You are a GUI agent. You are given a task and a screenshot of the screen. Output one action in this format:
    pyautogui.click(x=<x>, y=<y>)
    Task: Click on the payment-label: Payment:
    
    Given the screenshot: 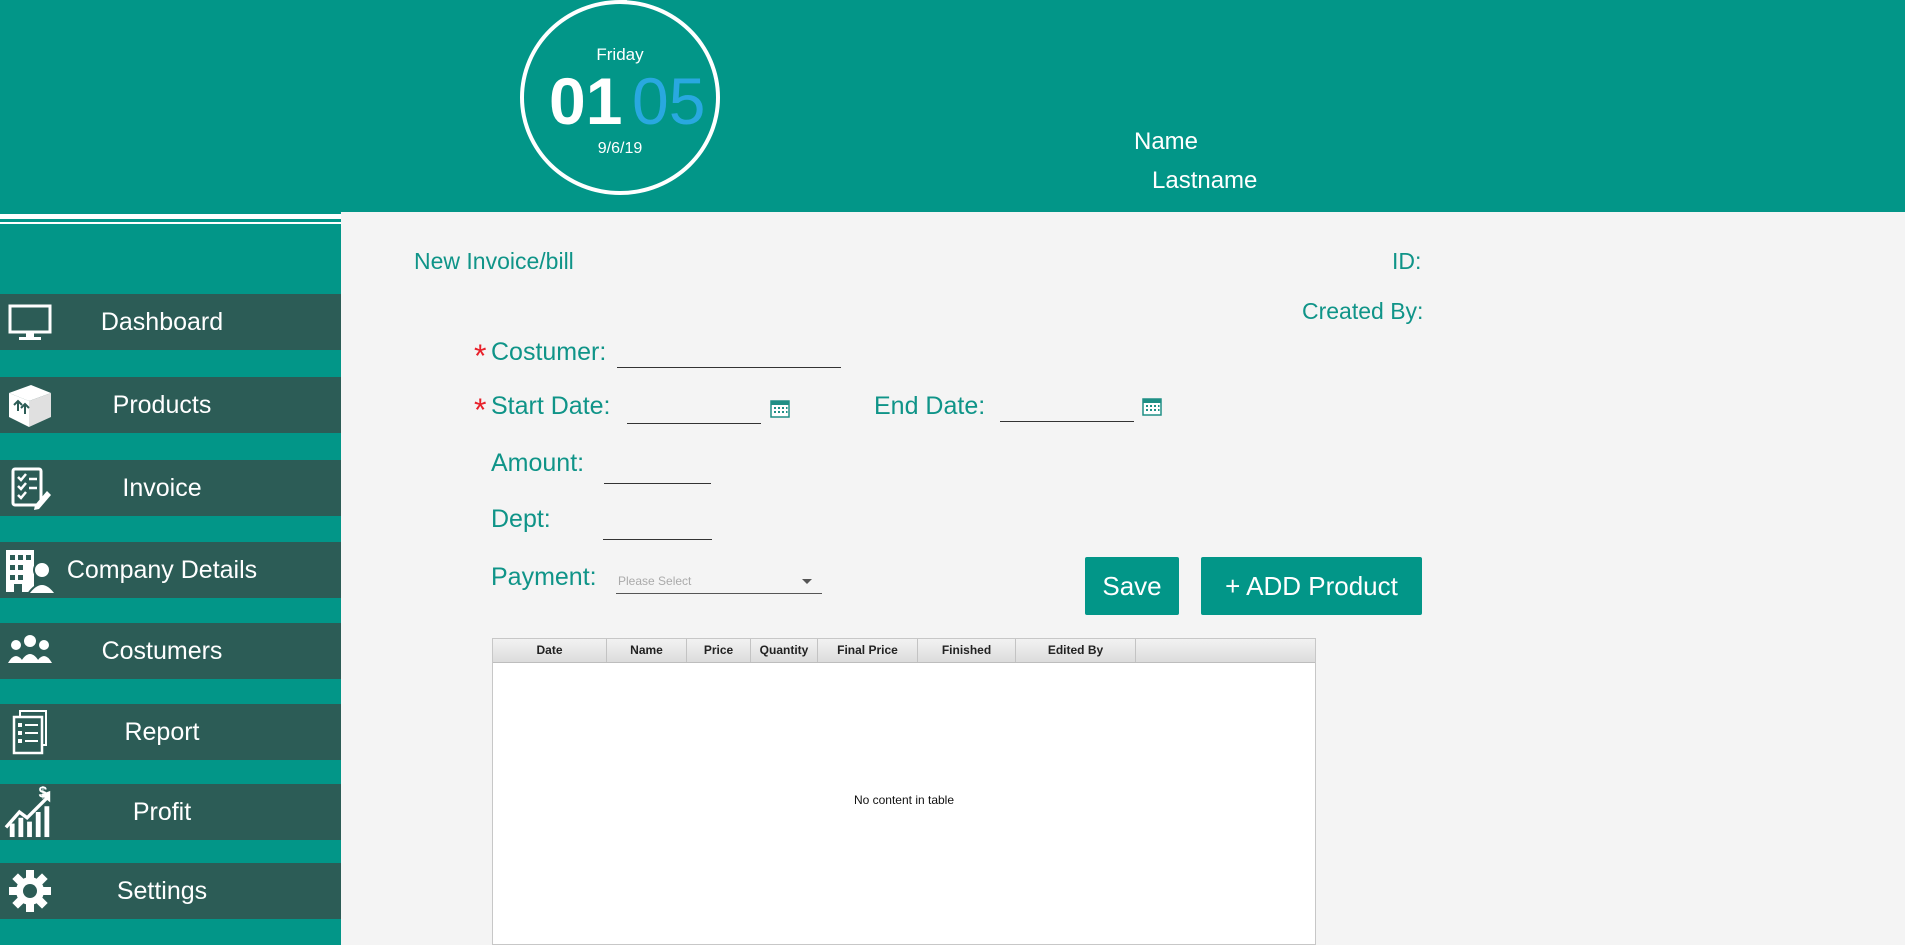 What is the action you would take?
    pyautogui.click(x=544, y=577)
    